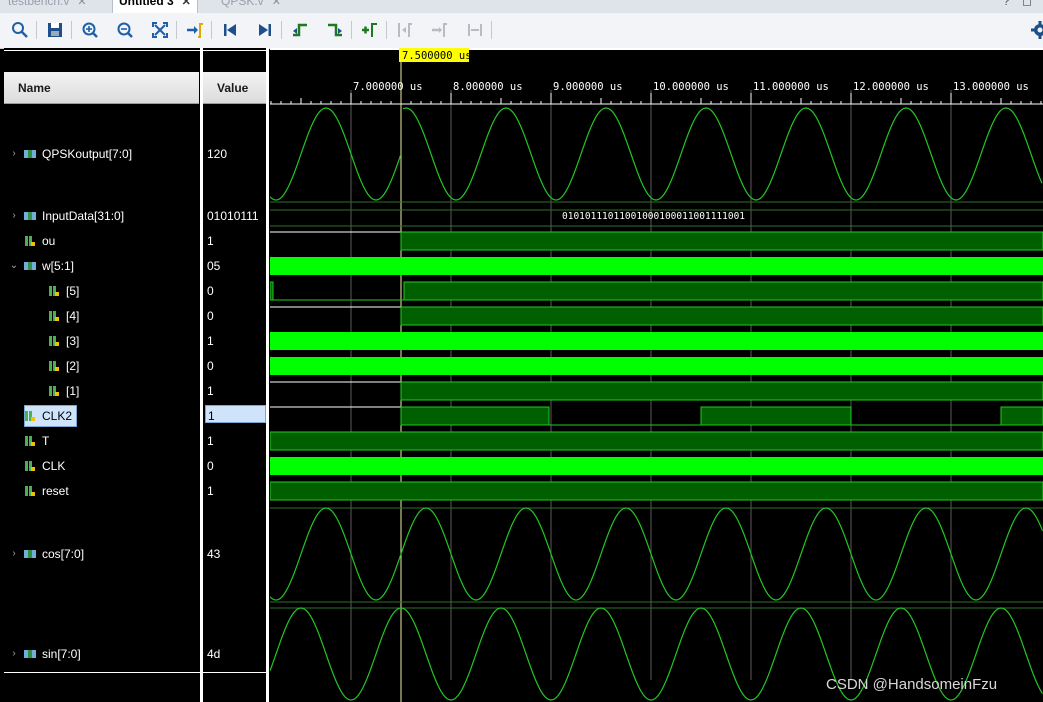 The height and width of the screenshot is (702, 1043). What do you see at coordinates (521, 31) in the screenshot?
I see `waveform-toolbar` at bounding box center [521, 31].